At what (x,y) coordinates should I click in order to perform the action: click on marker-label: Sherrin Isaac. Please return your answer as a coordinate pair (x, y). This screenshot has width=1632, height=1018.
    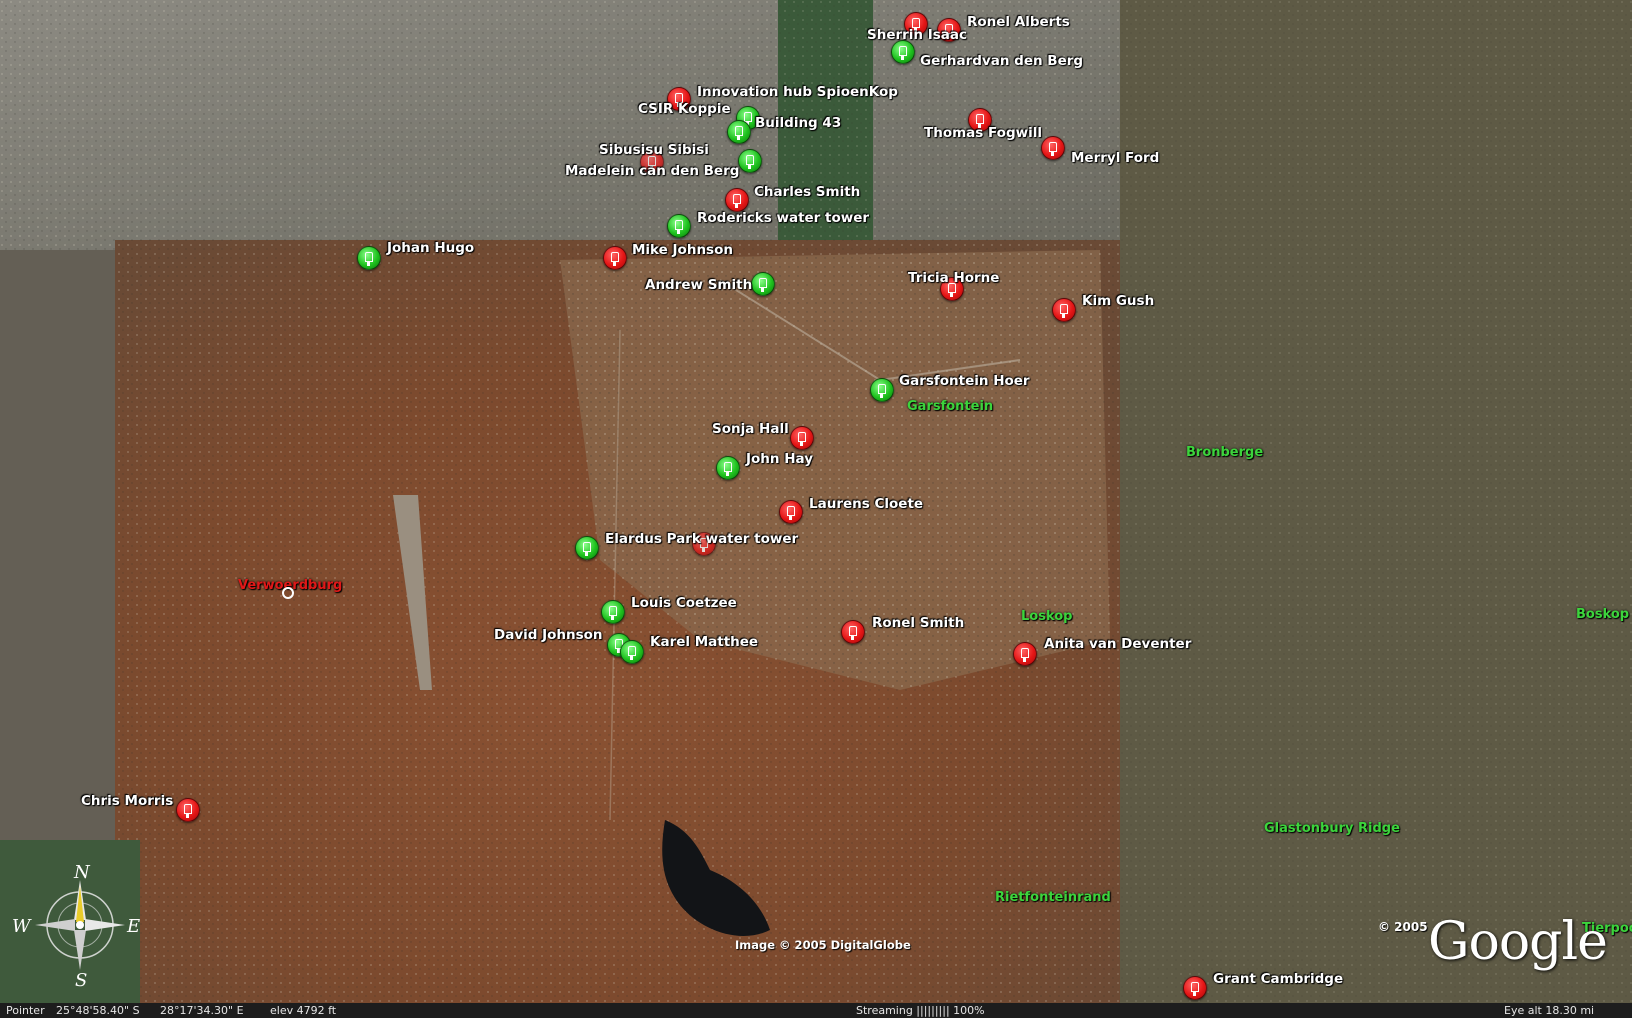
    Looking at the image, I should click on (917, 35).